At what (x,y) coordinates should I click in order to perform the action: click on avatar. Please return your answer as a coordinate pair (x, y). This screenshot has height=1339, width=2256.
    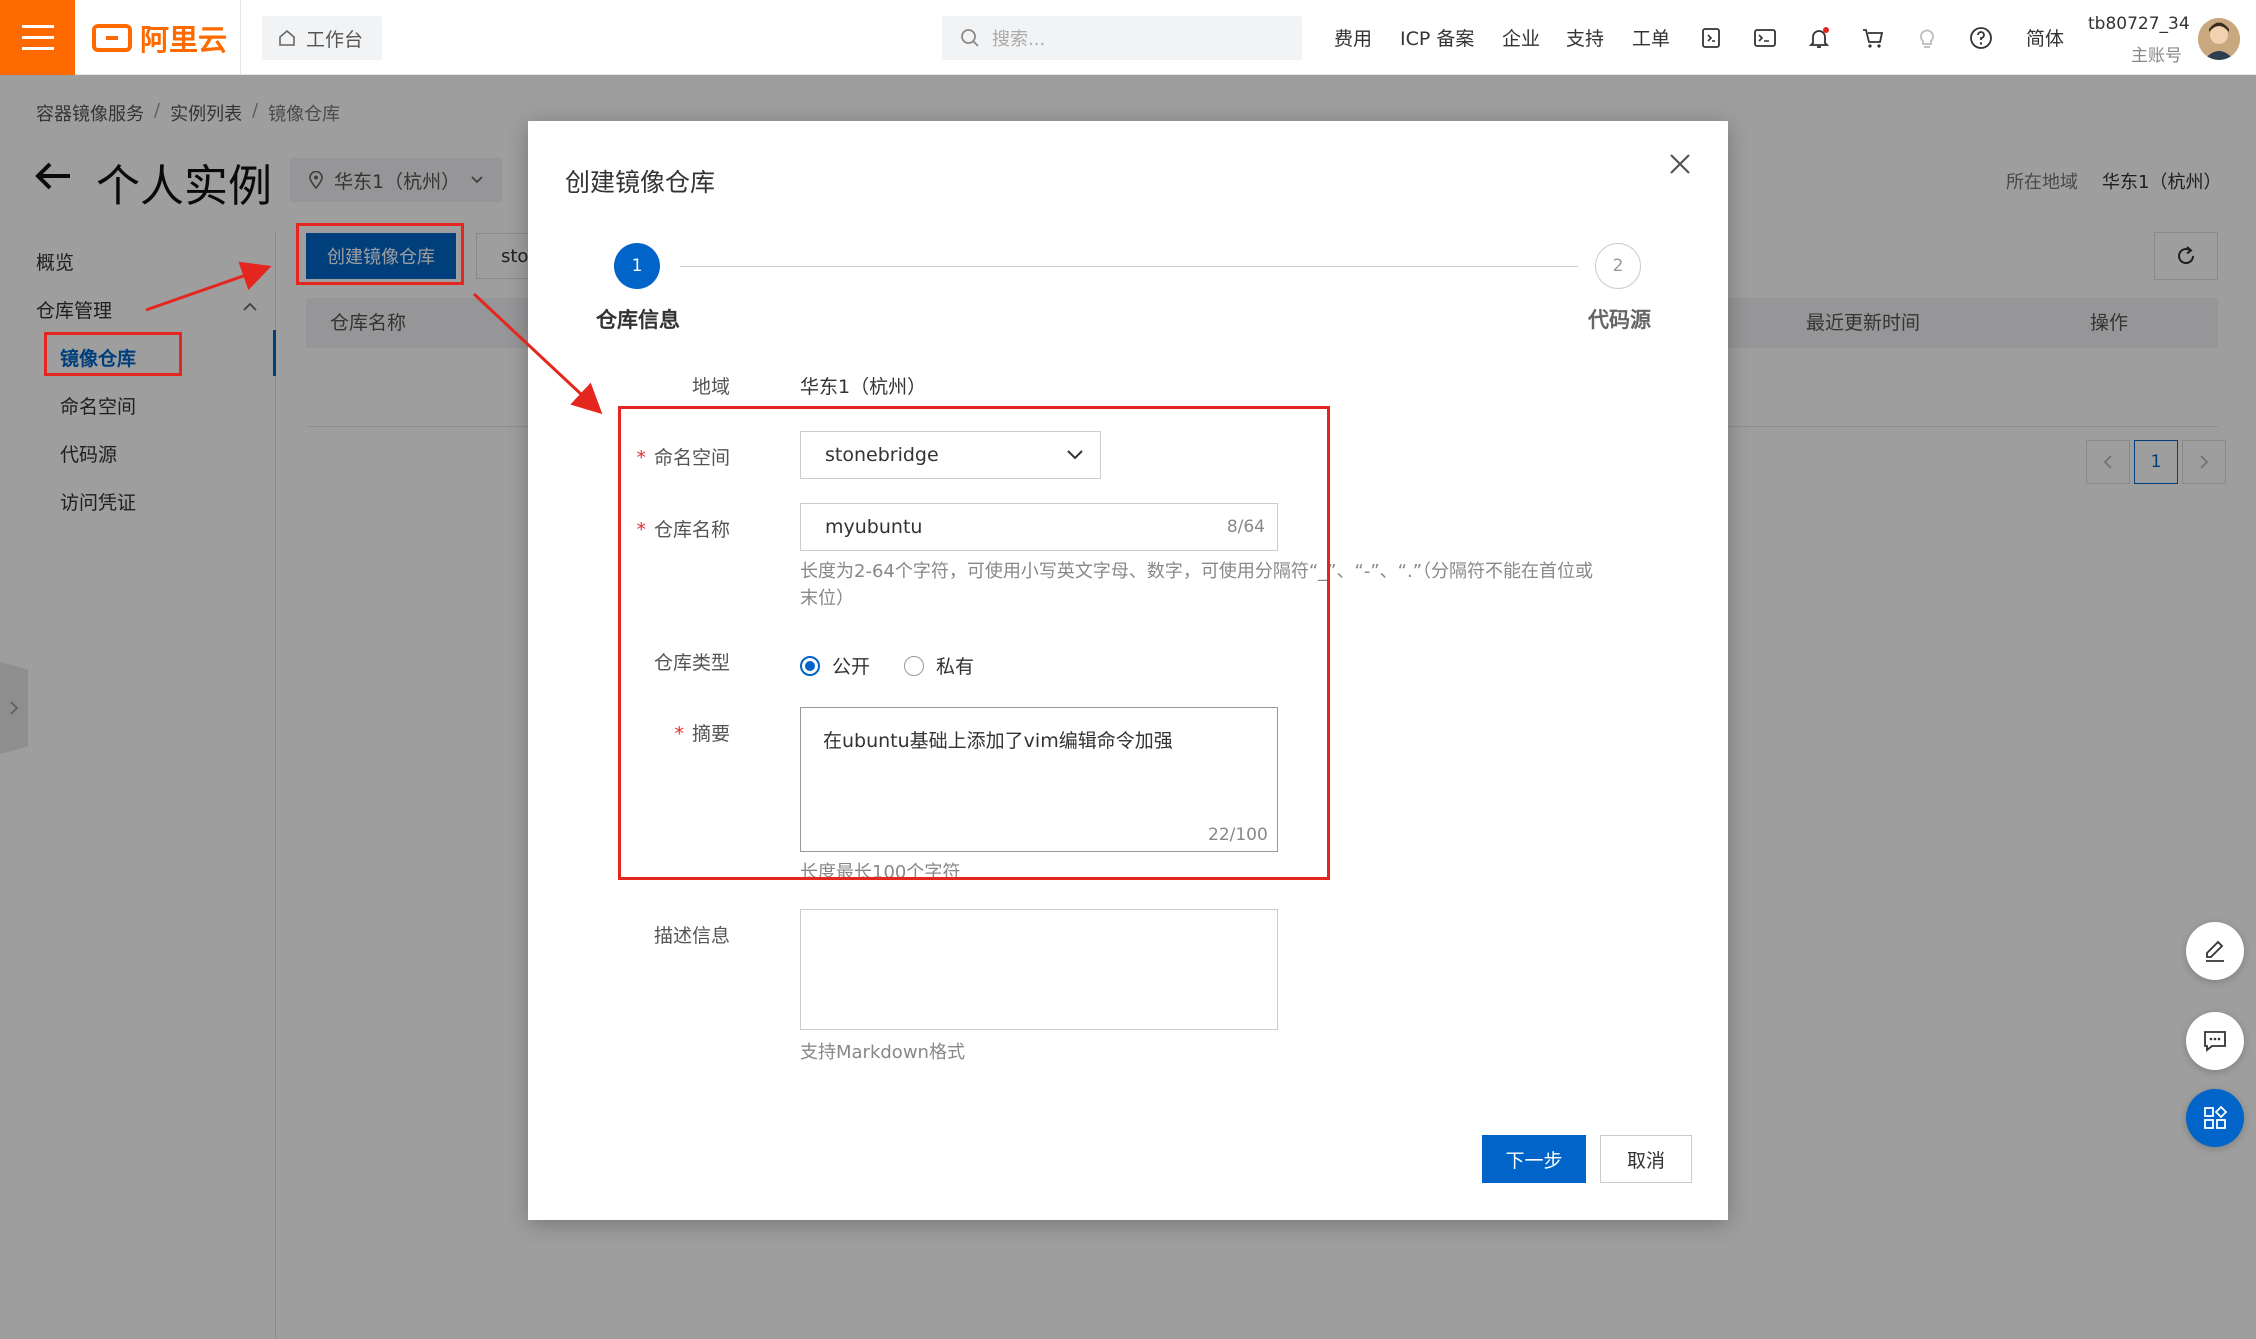
    Looking at the image, I should click on (2219, 39).